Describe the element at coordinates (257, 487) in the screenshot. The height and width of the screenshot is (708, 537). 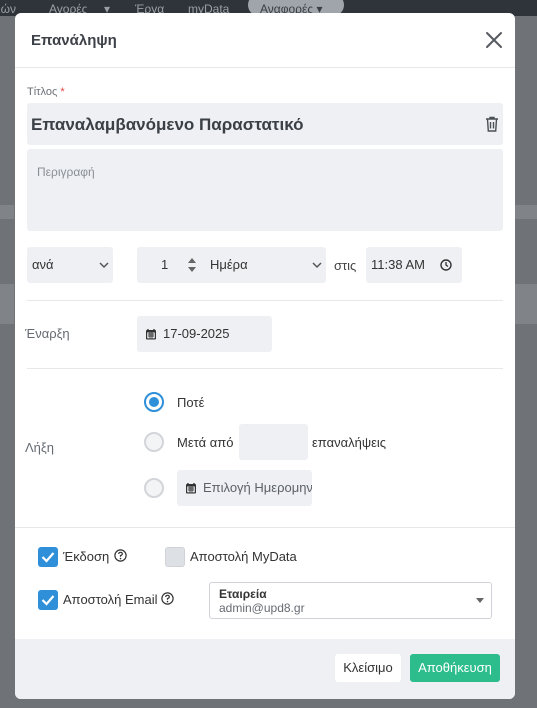
I see `end-date-placeholder: Επιλογή Ημερομηνίας` at that location.